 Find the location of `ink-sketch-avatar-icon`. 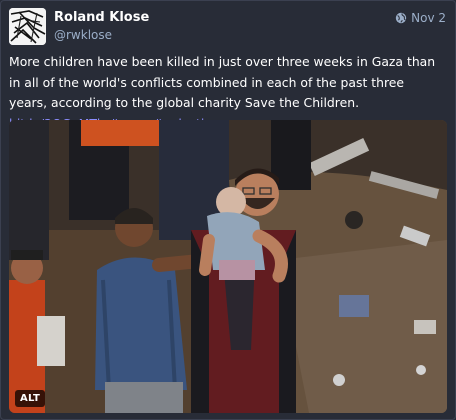

ink-sketch-avatar-icon is located at coordinates (27, 26).